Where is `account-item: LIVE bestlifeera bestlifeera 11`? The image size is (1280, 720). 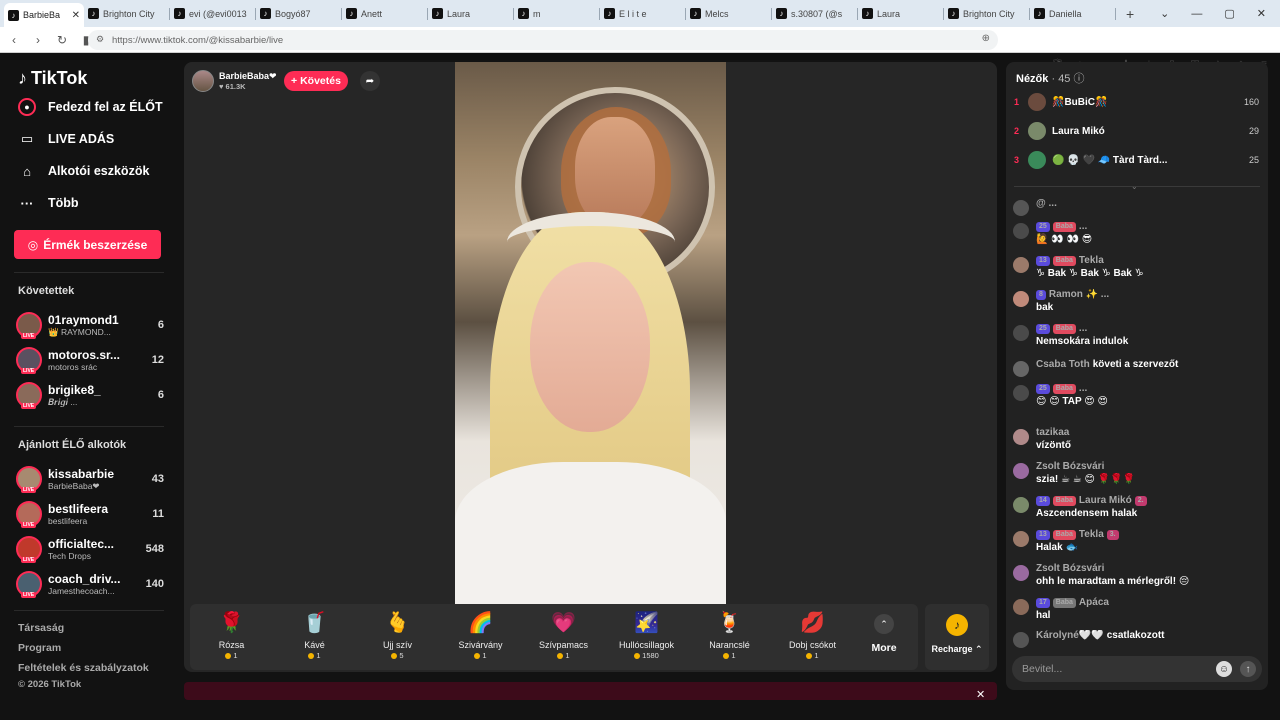 account-item: LIVE bestlifeera bestlifeera 11 is located at coordinates (90, 514).